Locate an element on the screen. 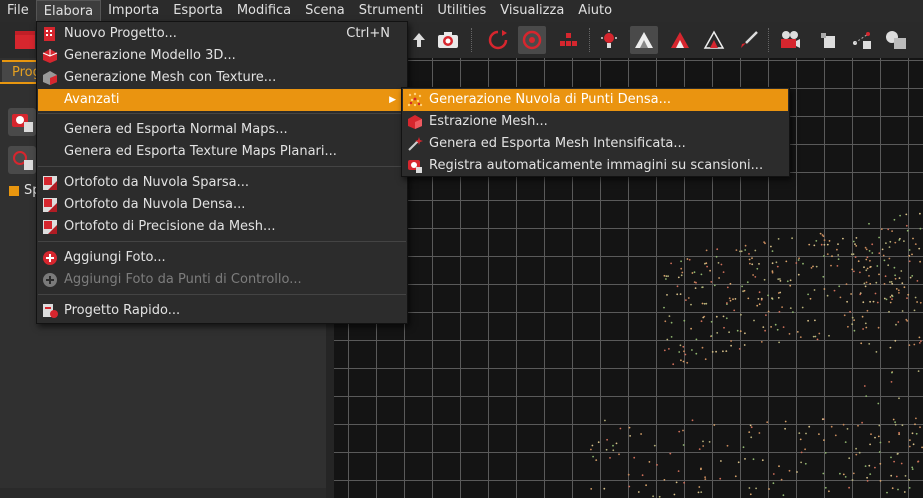  menu-file: File is located at coordinates (18, 11).